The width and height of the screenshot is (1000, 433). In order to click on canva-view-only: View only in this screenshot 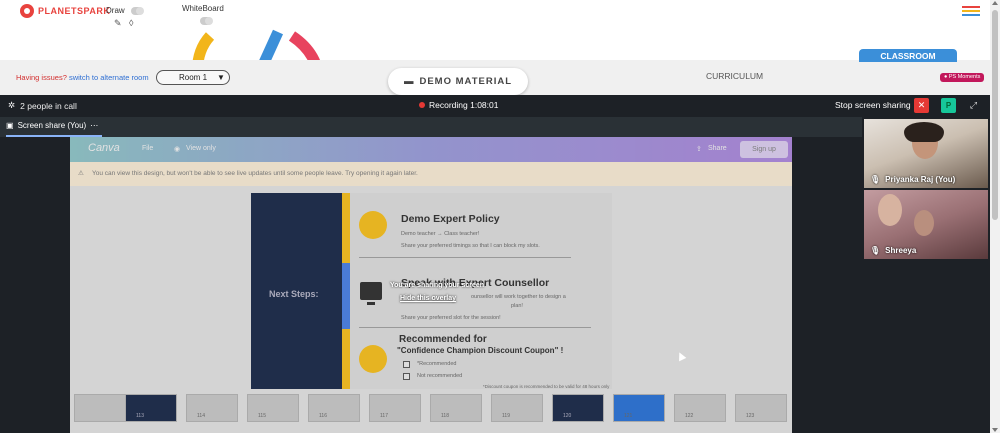, I will do `click(201, 148)`.